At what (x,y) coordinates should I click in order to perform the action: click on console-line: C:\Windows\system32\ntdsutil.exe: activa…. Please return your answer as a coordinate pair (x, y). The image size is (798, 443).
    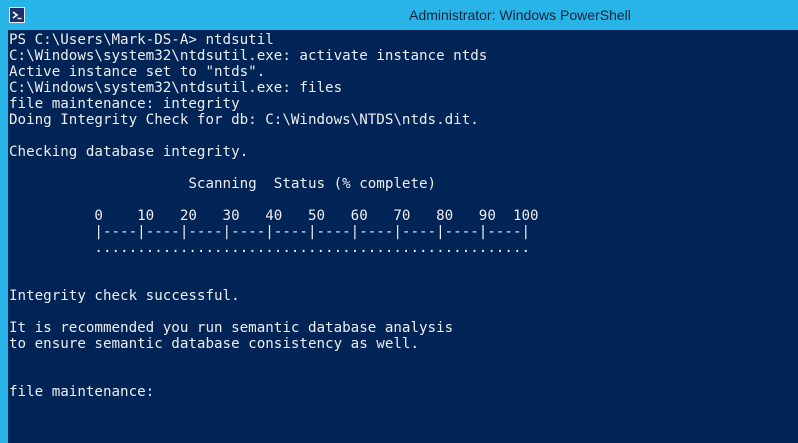
    Looking at the image, I should click on (248, 56).